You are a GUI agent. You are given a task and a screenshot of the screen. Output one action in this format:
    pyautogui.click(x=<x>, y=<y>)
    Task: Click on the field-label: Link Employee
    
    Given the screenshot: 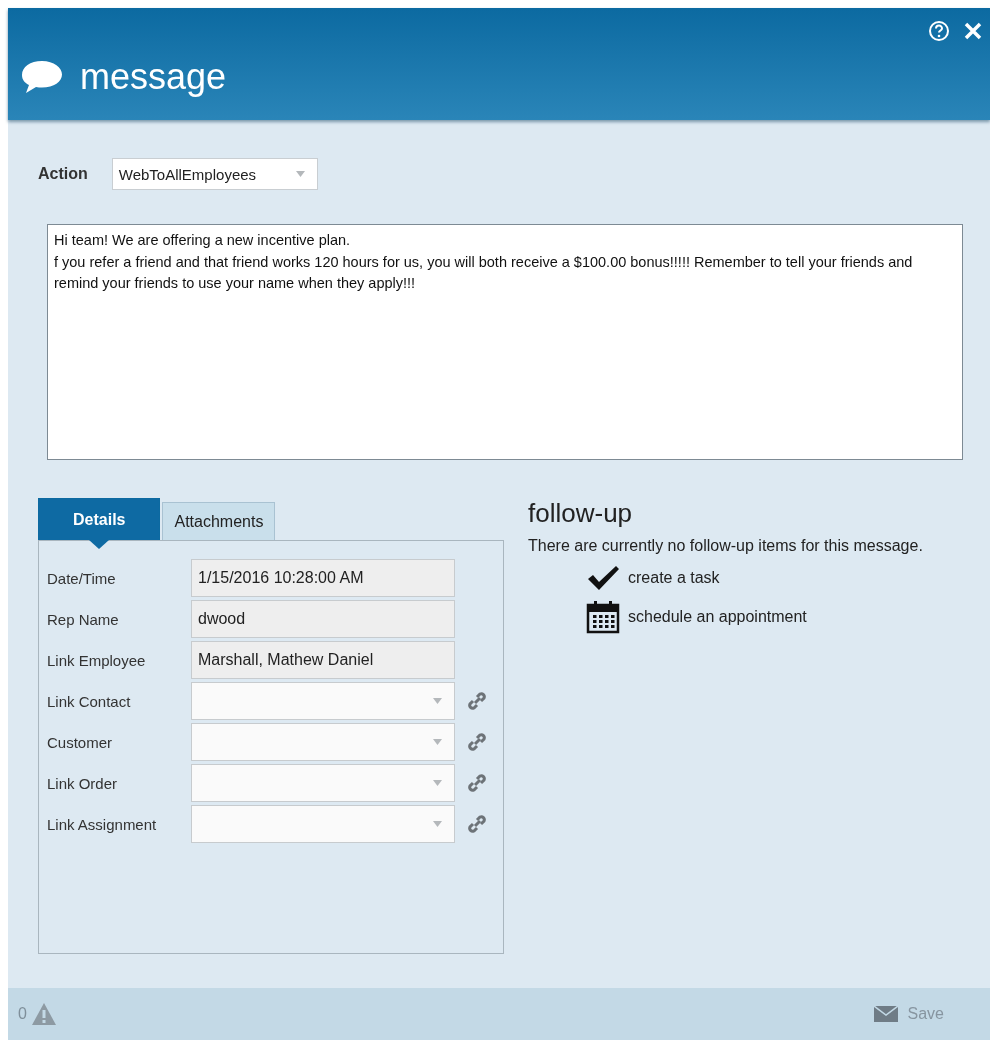 What is the action you would take?
    pyautogui.click(x=97, y=660)
    